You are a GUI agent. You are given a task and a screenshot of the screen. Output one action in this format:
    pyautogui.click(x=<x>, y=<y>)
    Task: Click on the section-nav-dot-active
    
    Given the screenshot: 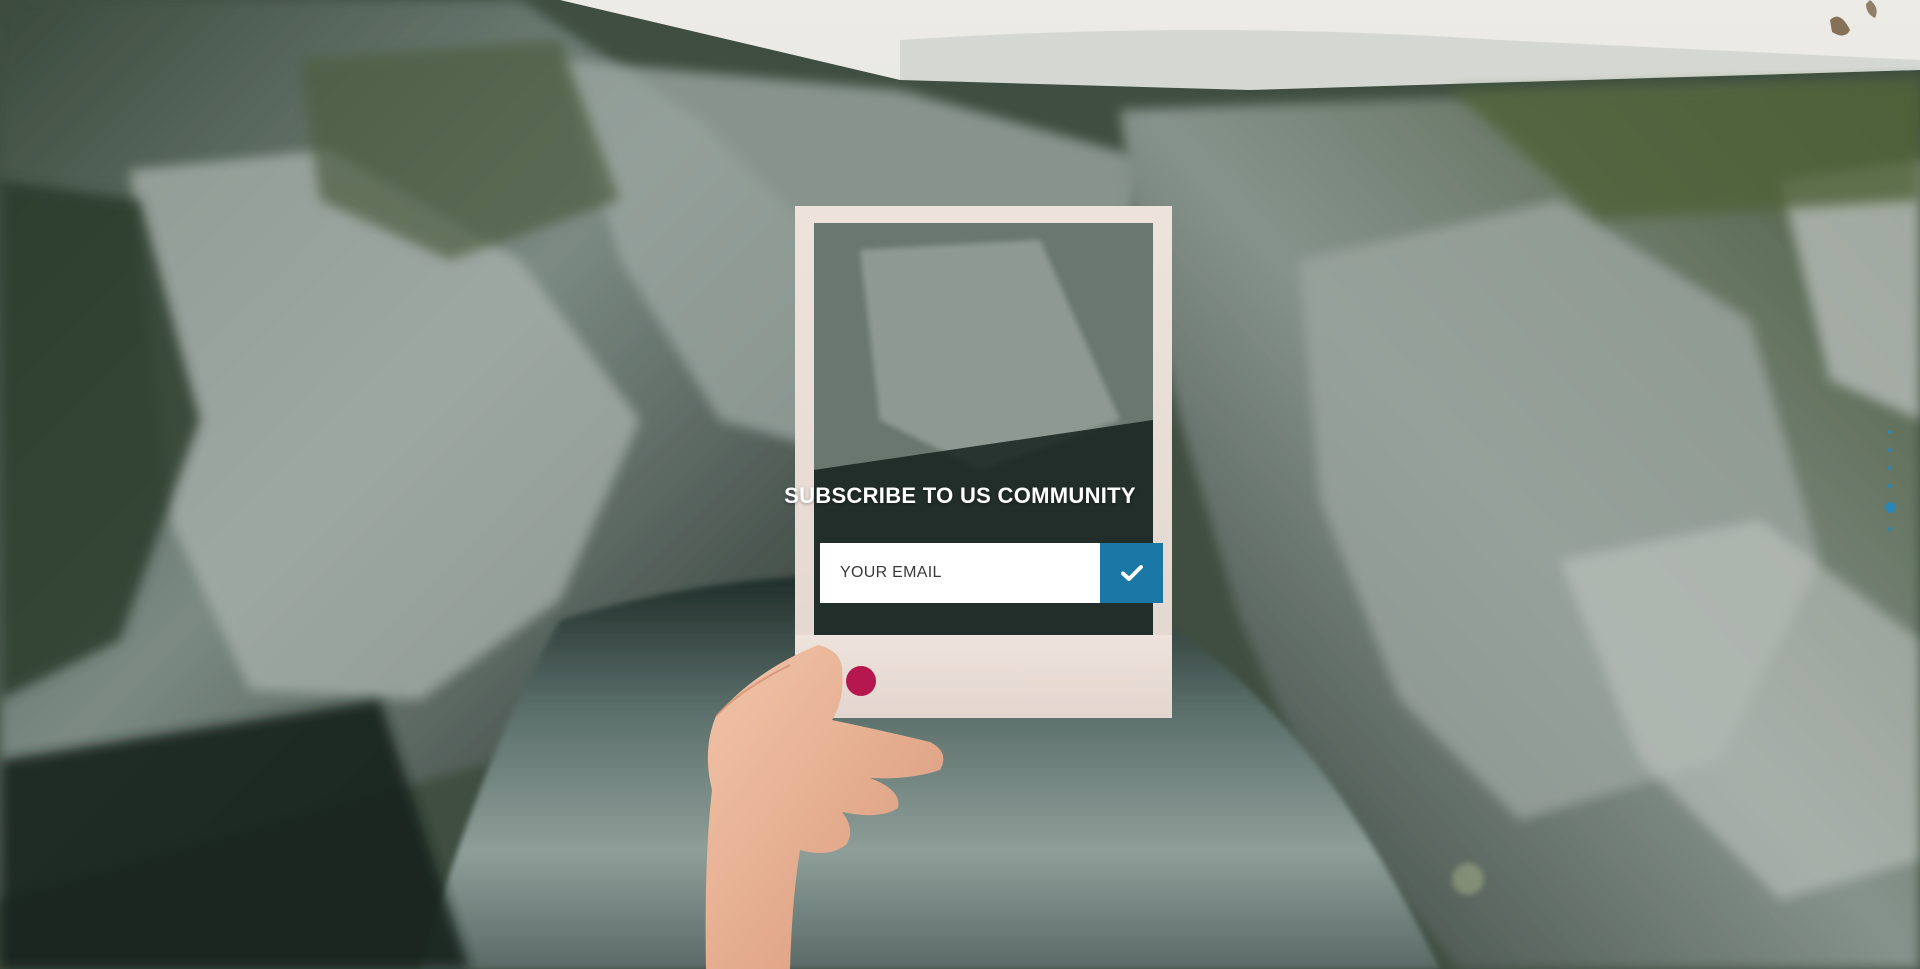 What is the action you would take?
    pyautogui.click(x=1890, y=507)
    